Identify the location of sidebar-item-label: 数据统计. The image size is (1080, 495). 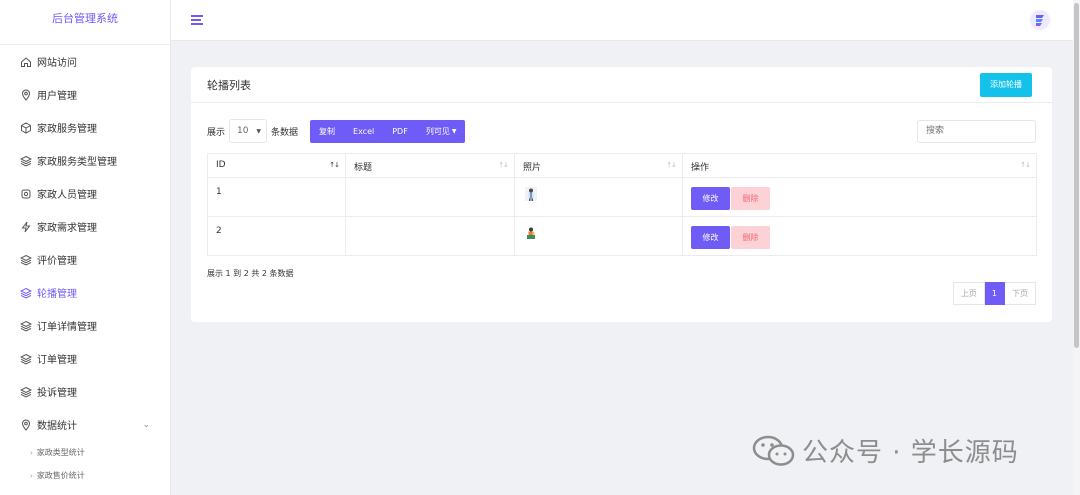
(57, 426).